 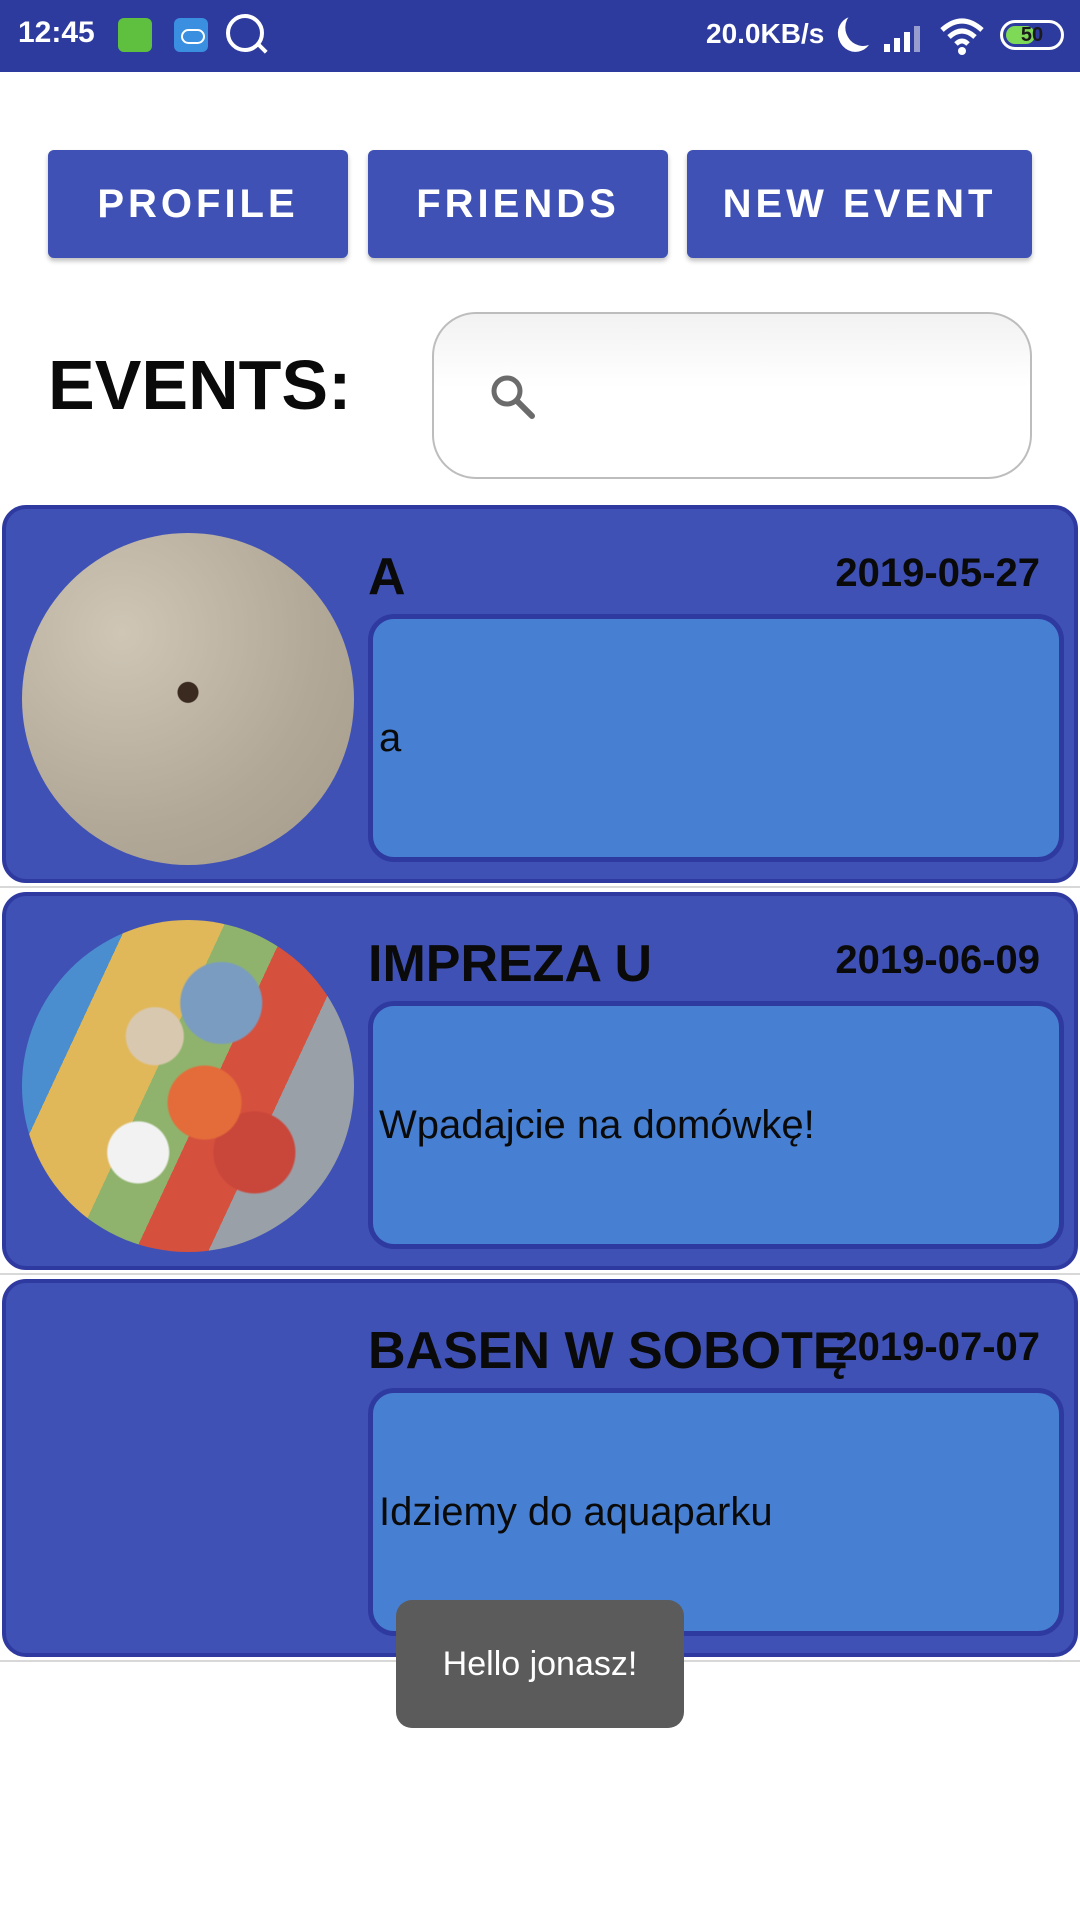 What do you see at coordinates (191, 35) in the screenshot?
I see `cloud-icon` at bounding box center [191, 35].